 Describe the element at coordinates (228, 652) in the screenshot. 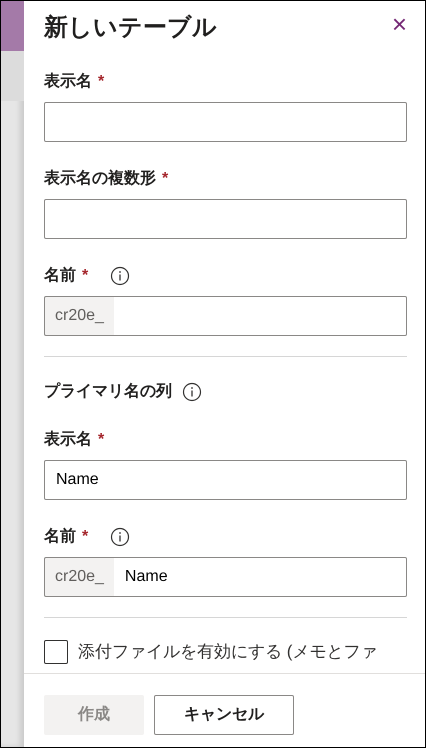

I see `checkbox-label: 添付ファイルを有効にする (メモとファ` at that location.